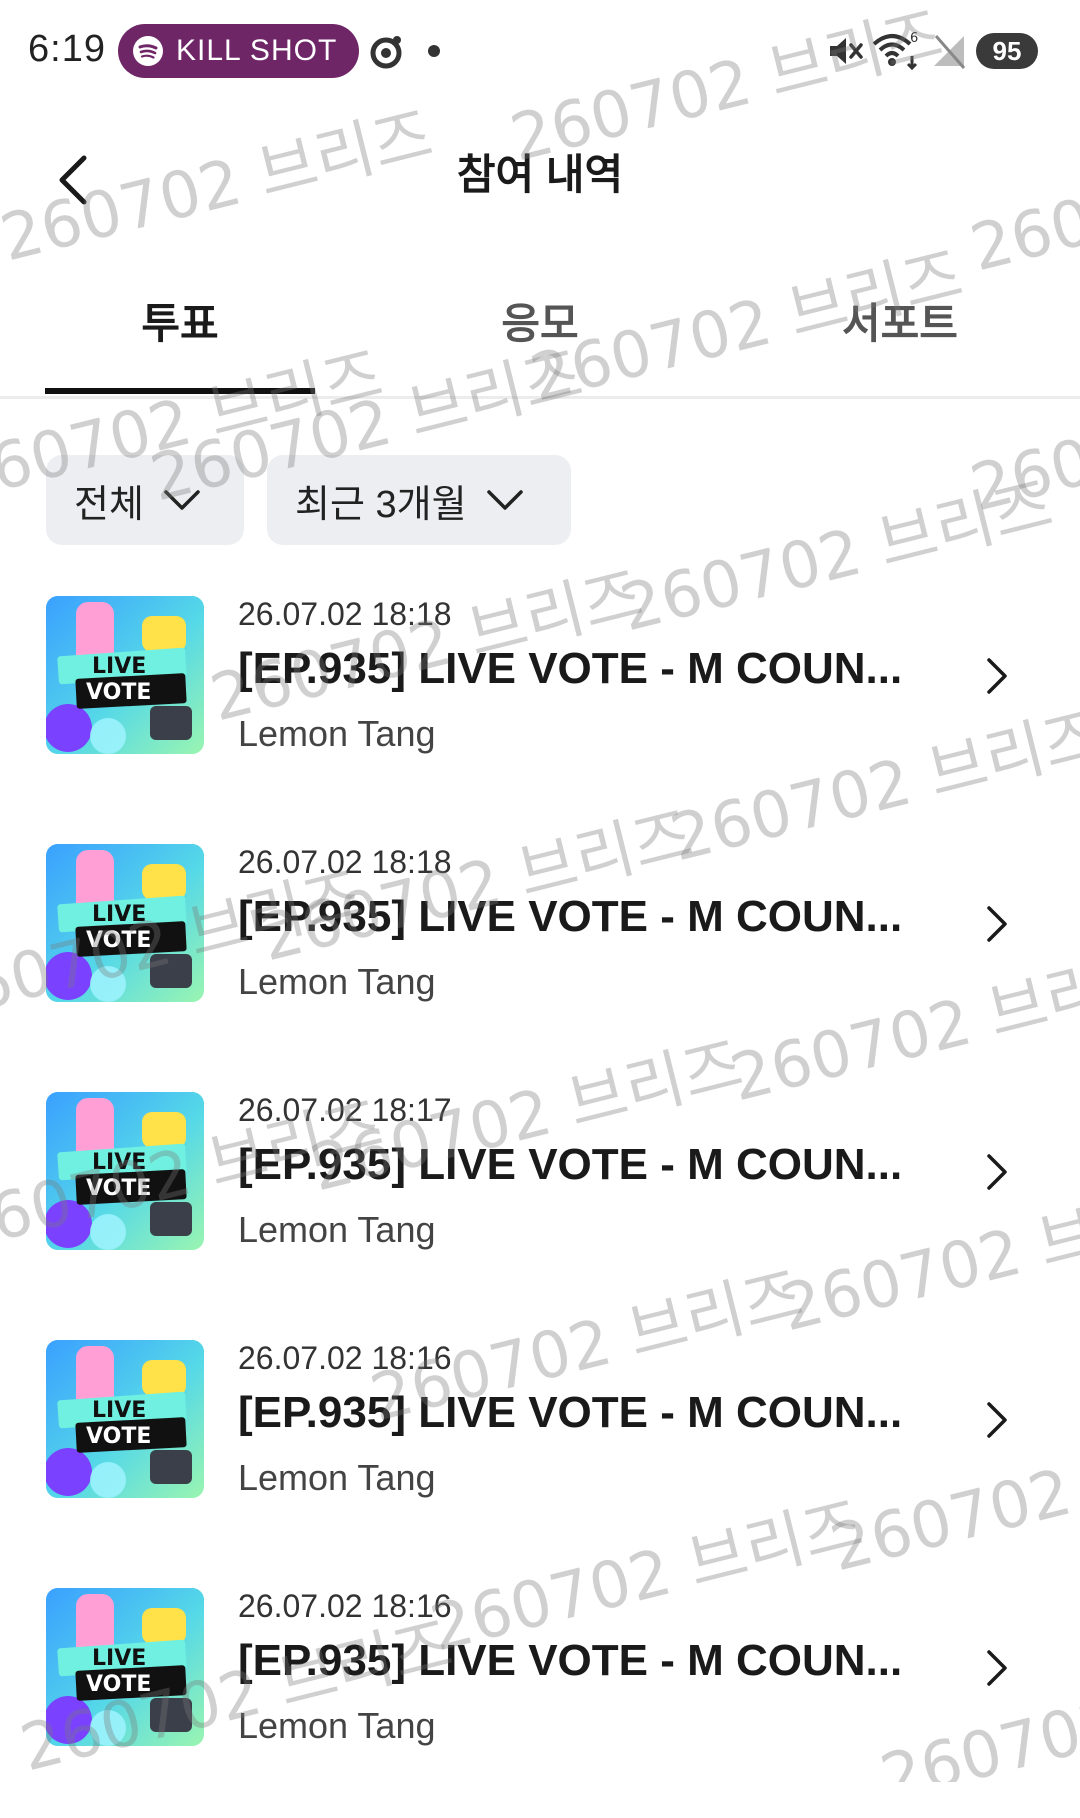 This screenshot has width=1080, height=1818. Describe the element at coordinates (846, 51) in the screenshot. I see `mute-icon` at that location.